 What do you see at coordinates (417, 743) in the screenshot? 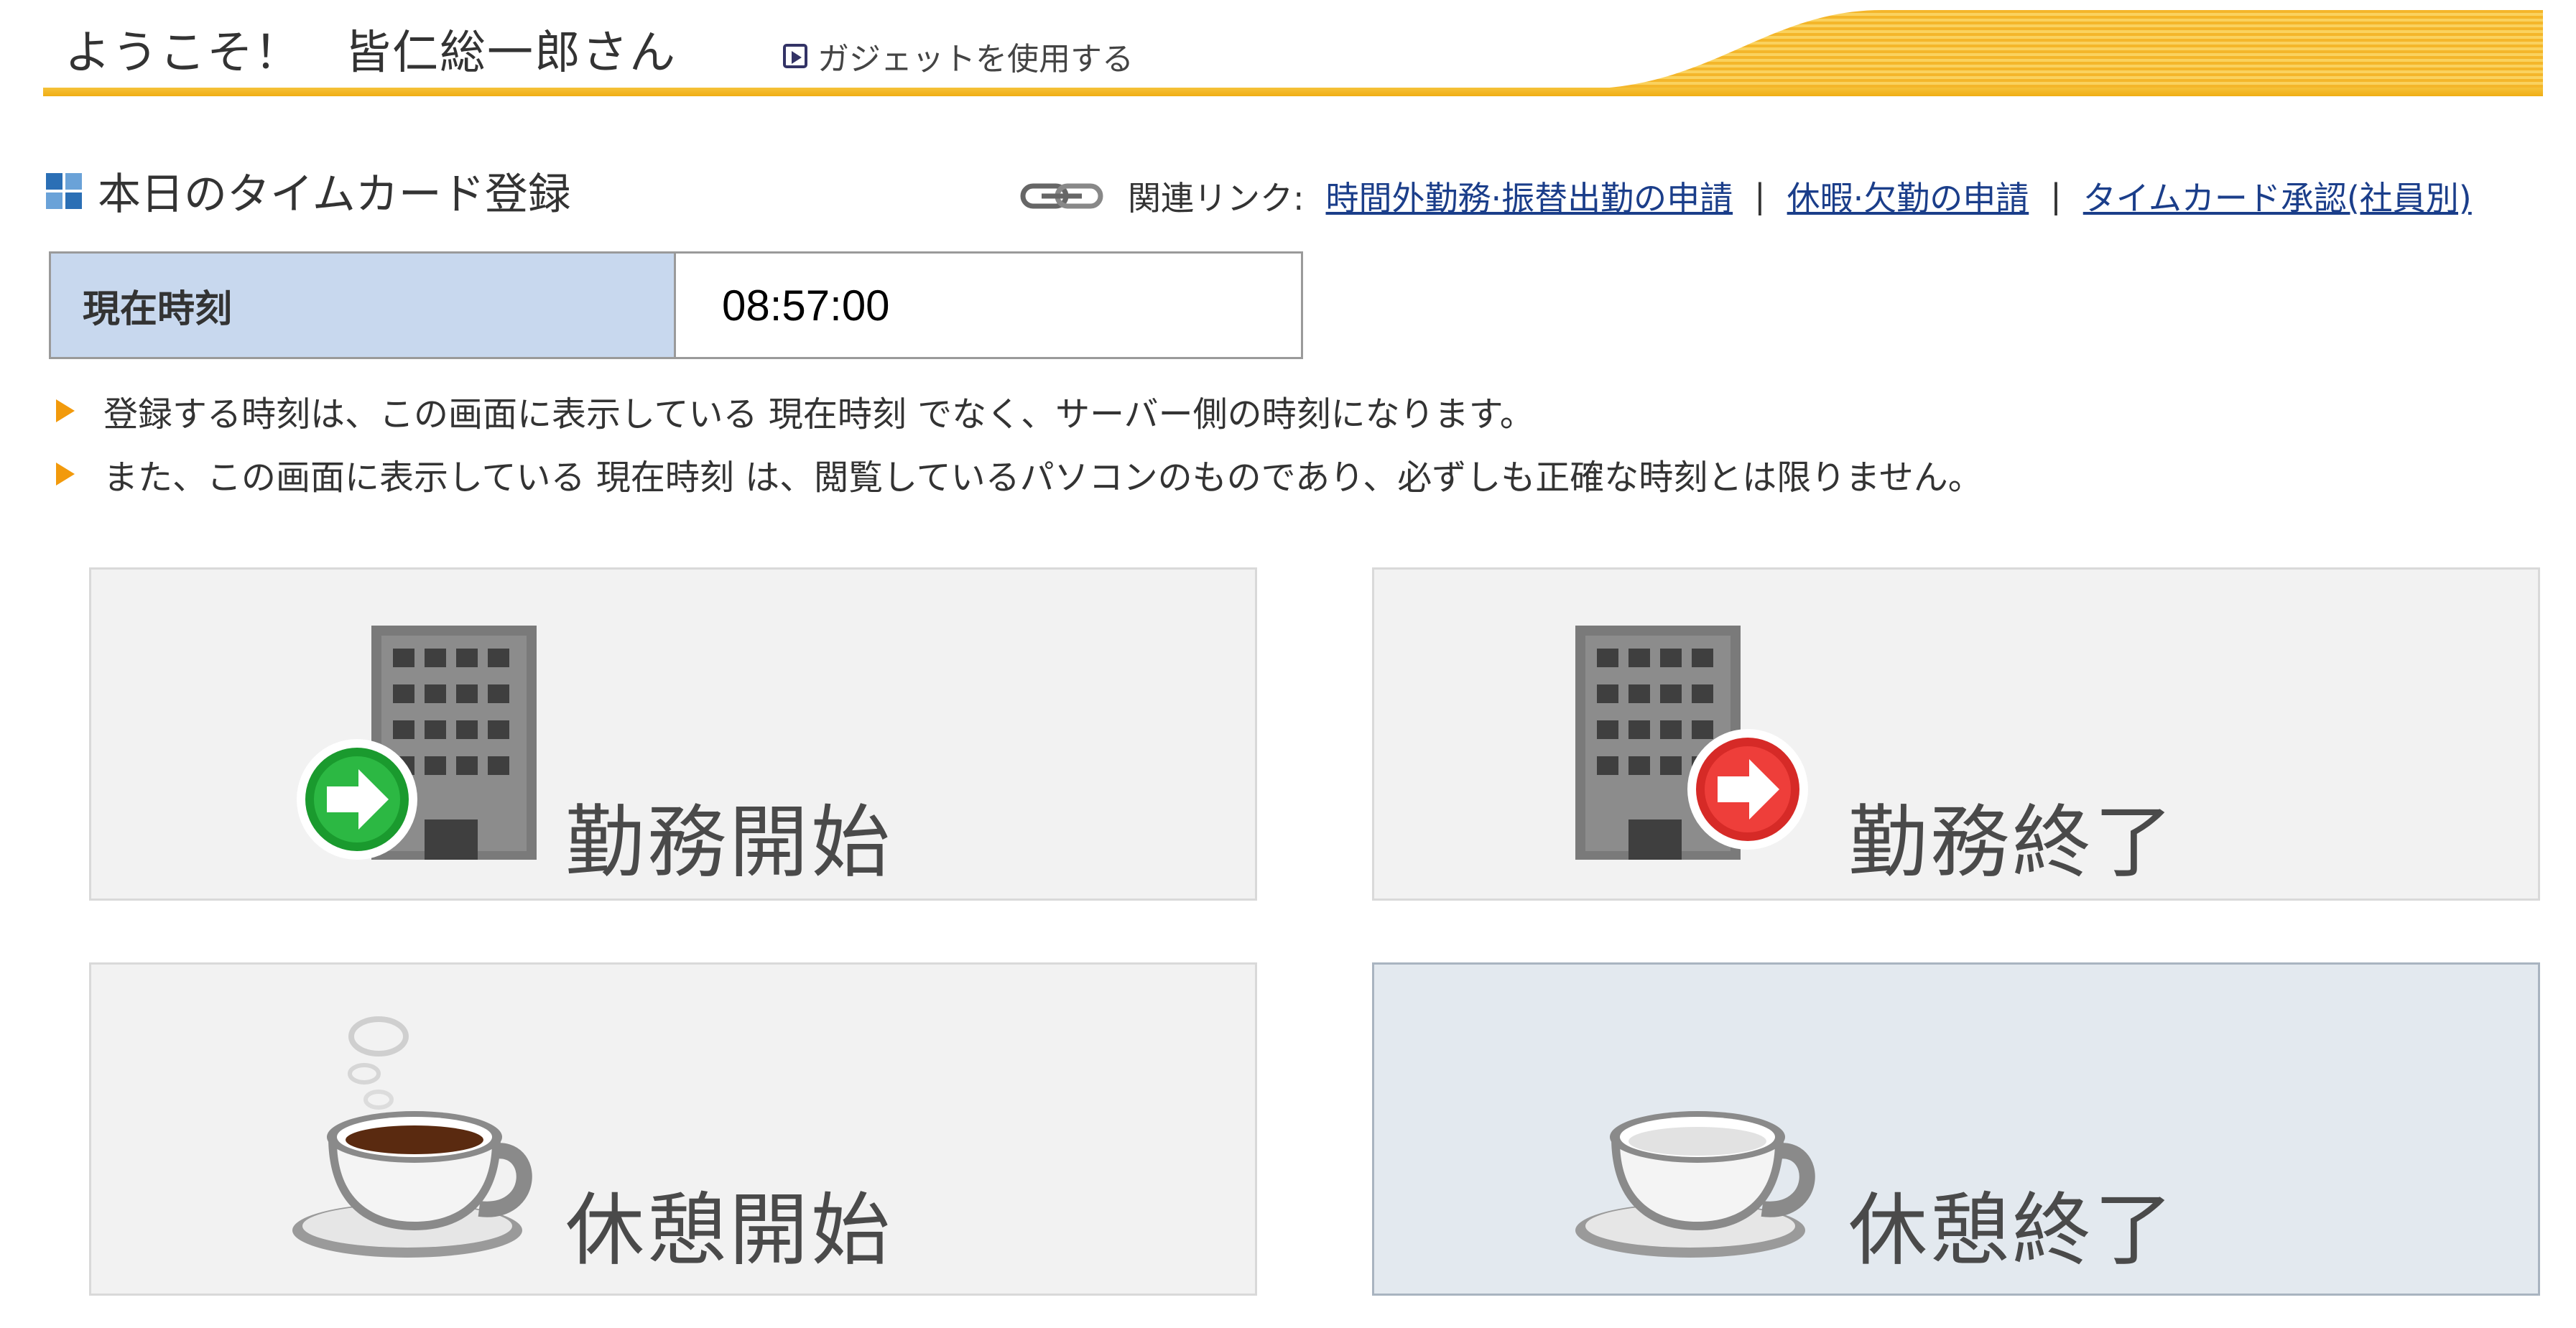
I see `building-arrow-in-icon` at bounding box center [417, 743].